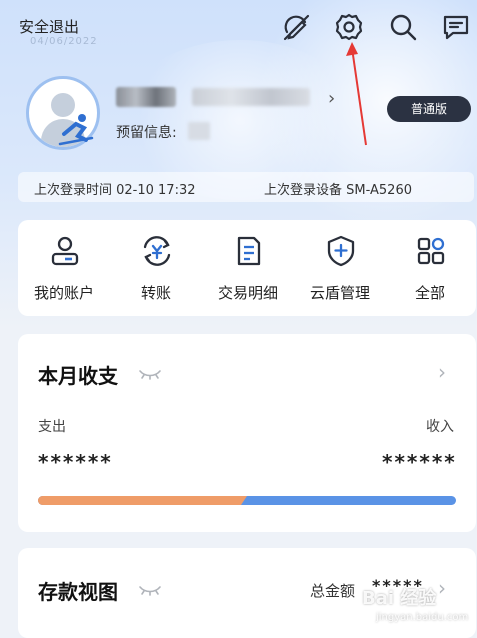 This screenshot has height=638, width=477. Describe the element at coordinates (78, 592) in the screenshot. I see `deposit-view-title: 存款视图` at that location.